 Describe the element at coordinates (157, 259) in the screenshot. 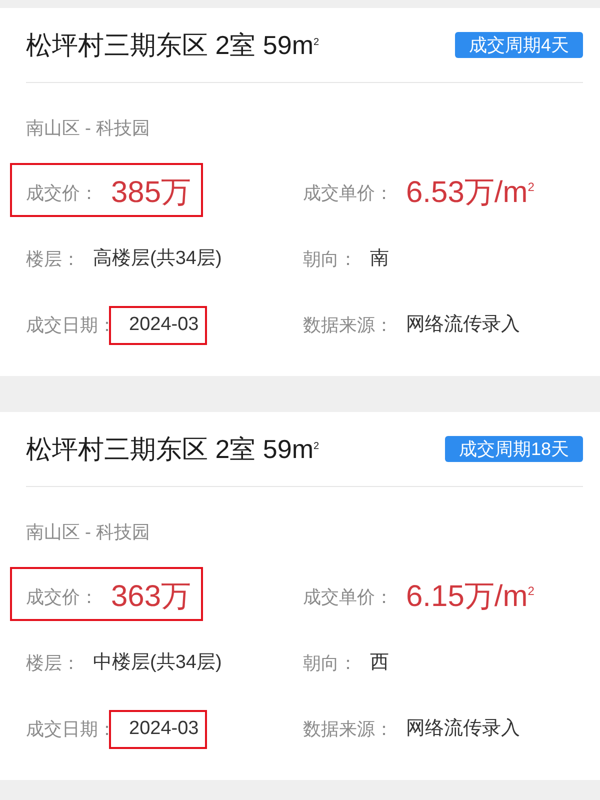

I see `field-value: 高楼层(共34层)` at that location.